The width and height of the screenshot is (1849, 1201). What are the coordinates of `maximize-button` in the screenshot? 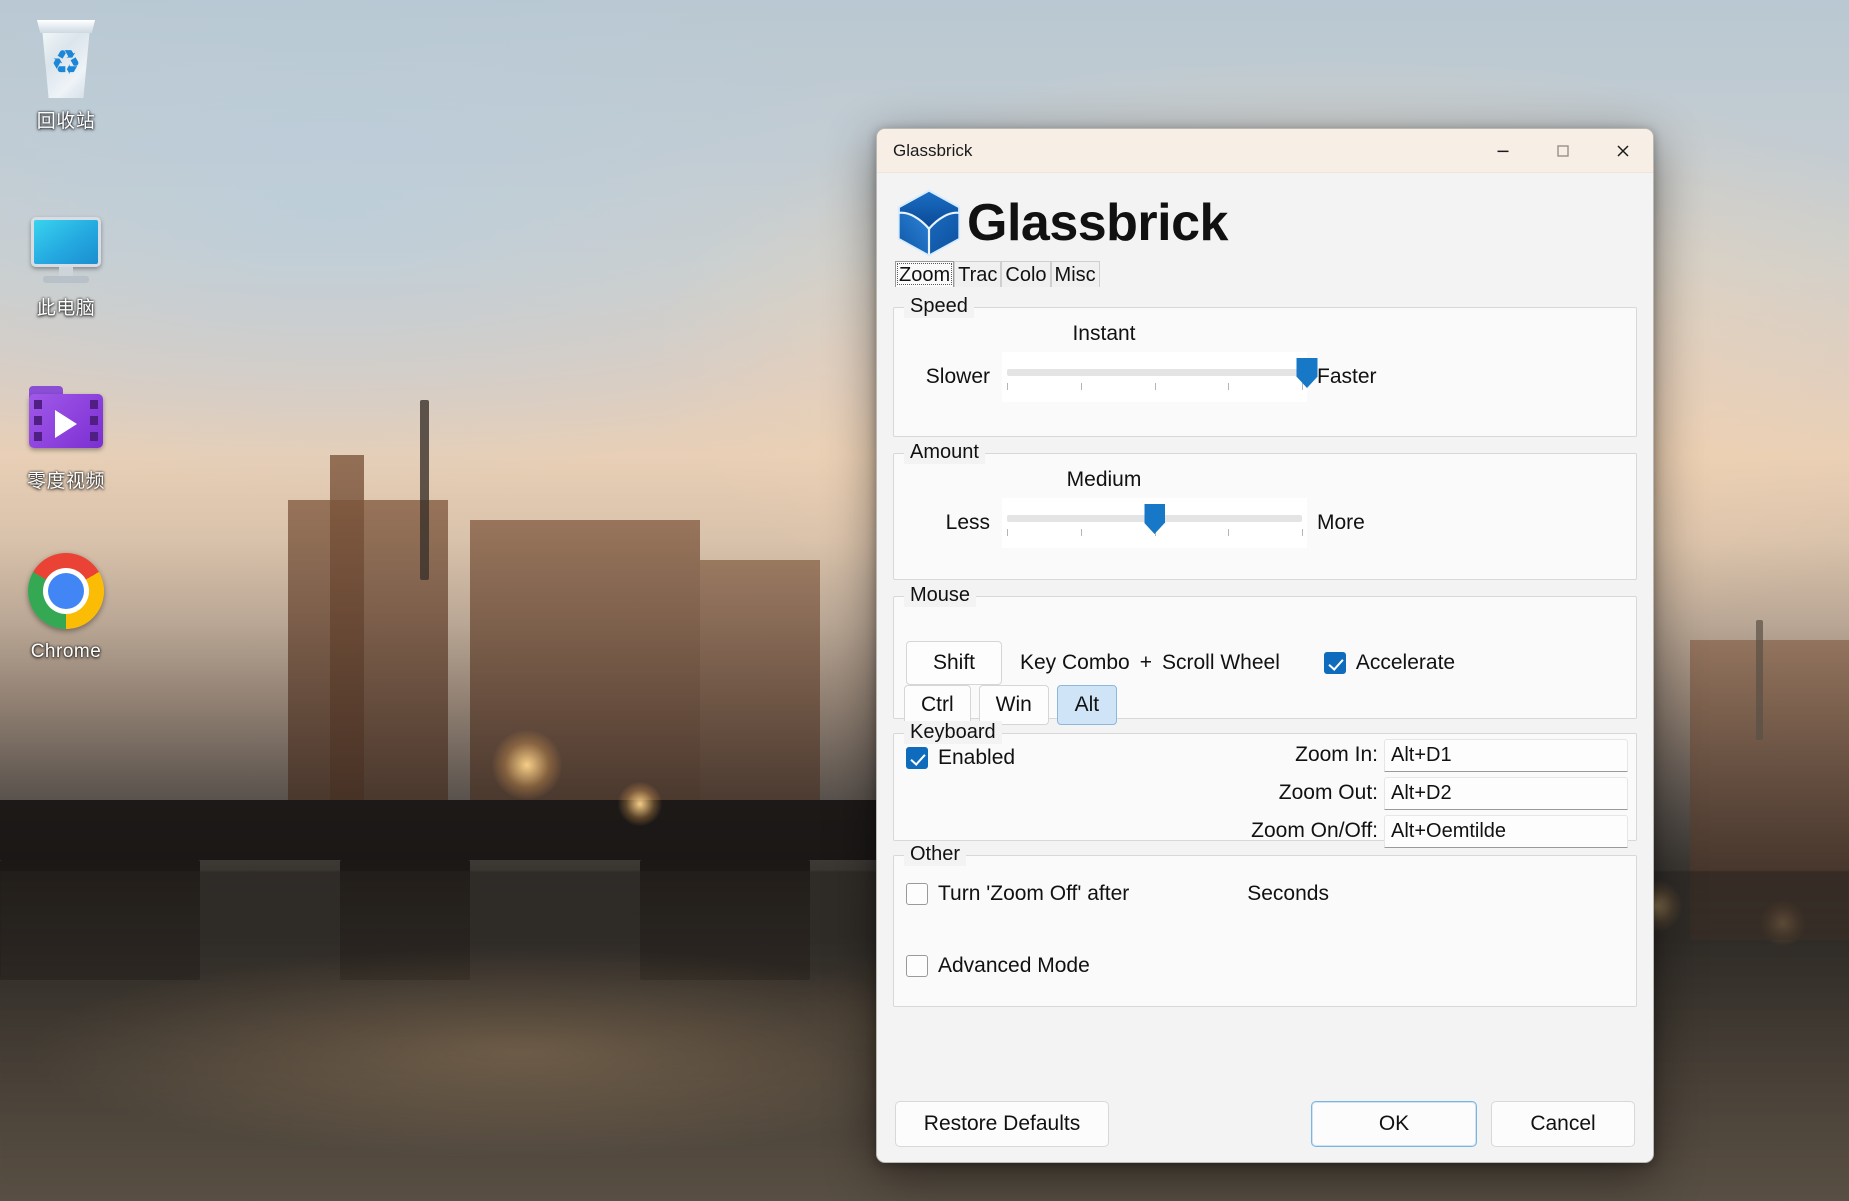 It's located at (1563, 151).